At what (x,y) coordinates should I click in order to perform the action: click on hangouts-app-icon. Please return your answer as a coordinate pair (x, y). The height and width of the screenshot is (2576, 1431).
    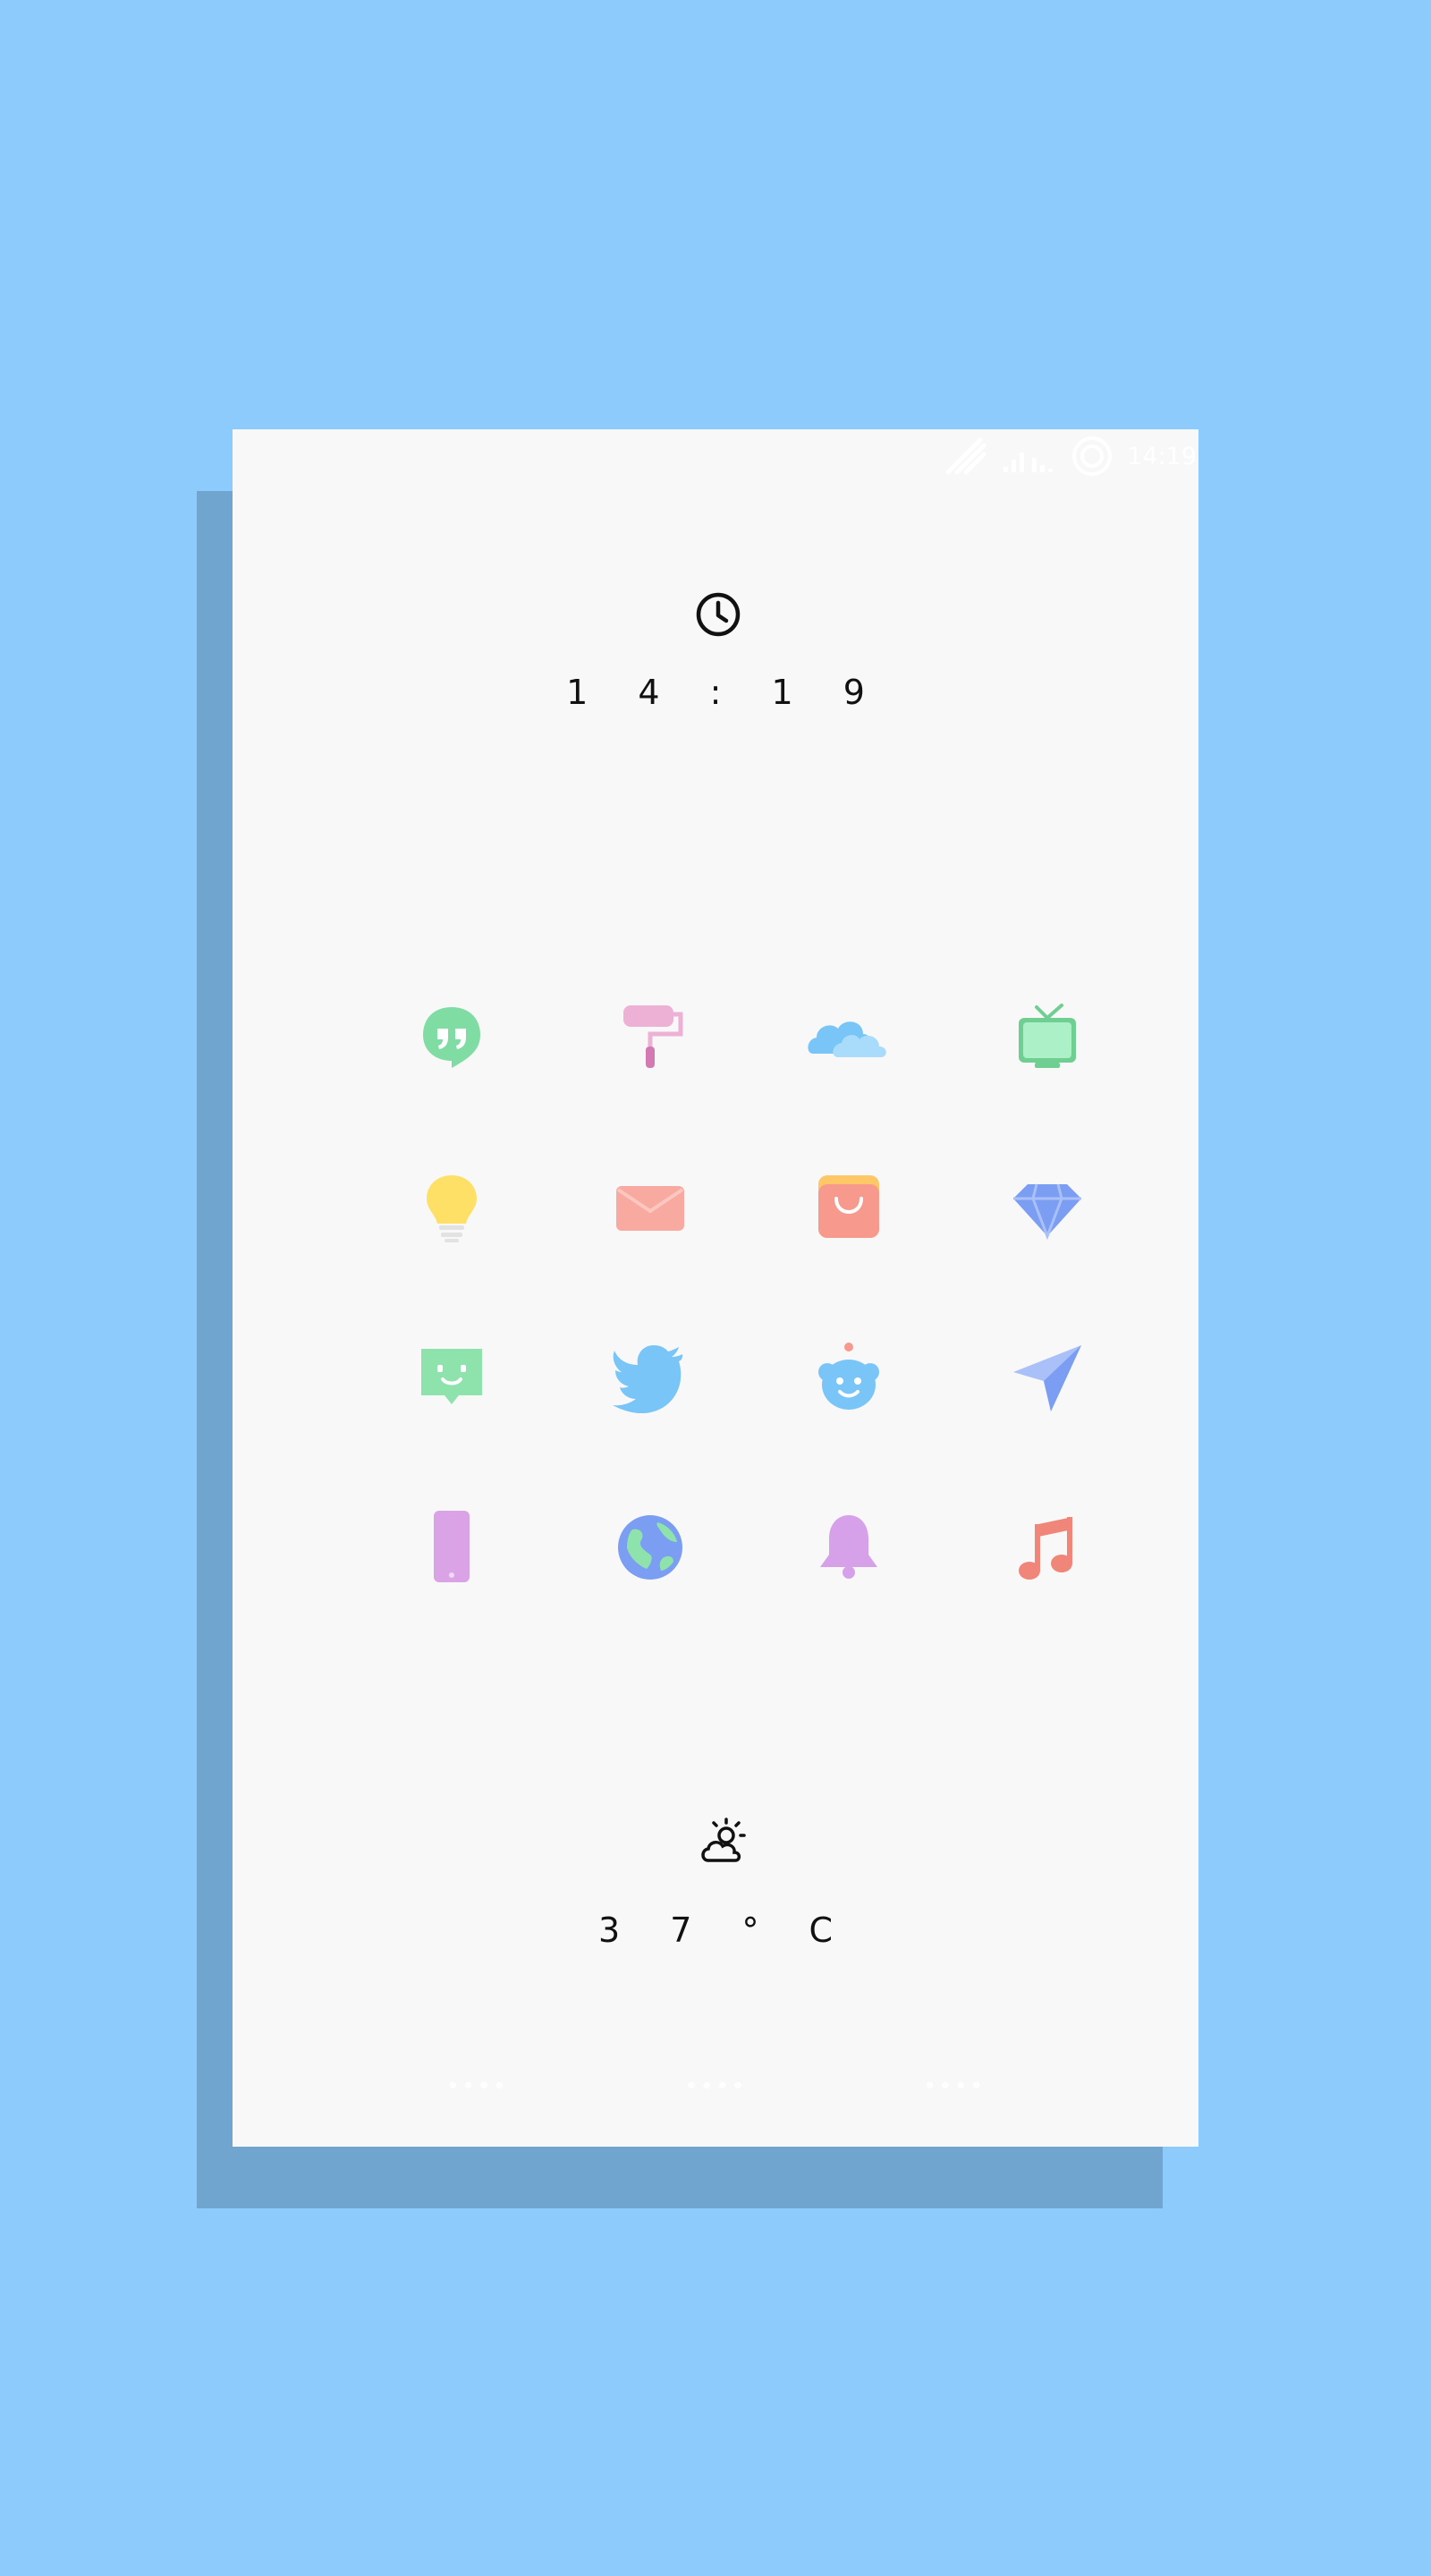
    Looking at the image, I should click on (452, 1037).